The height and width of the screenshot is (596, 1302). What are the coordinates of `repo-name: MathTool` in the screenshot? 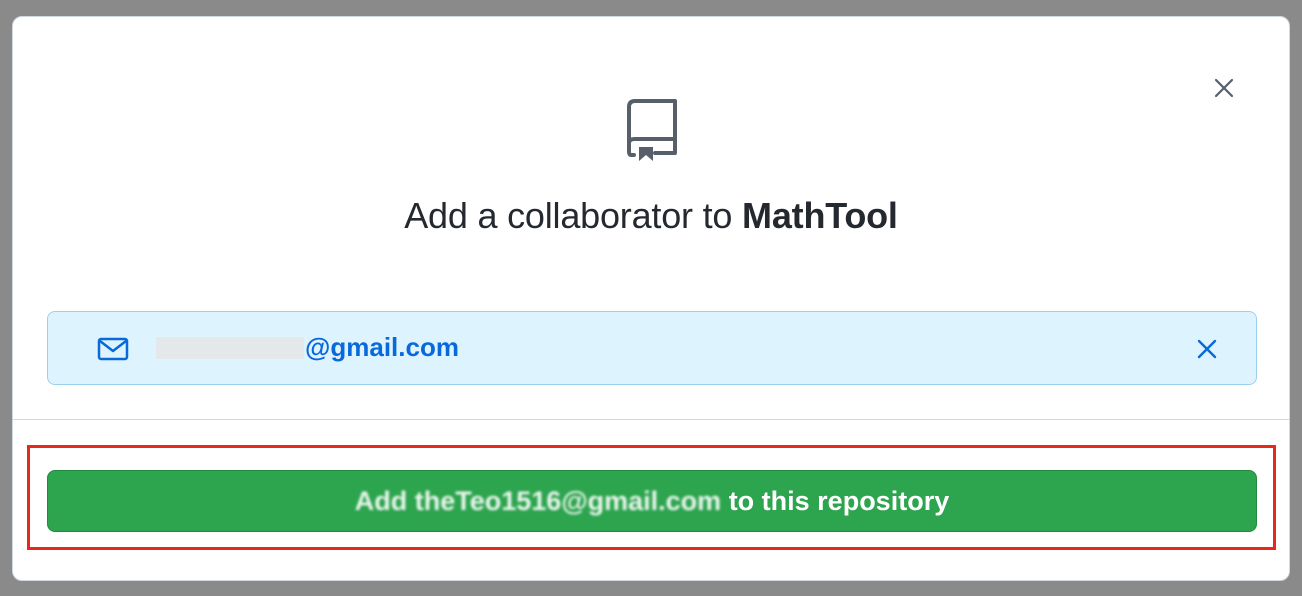 It's located at (820, 215).